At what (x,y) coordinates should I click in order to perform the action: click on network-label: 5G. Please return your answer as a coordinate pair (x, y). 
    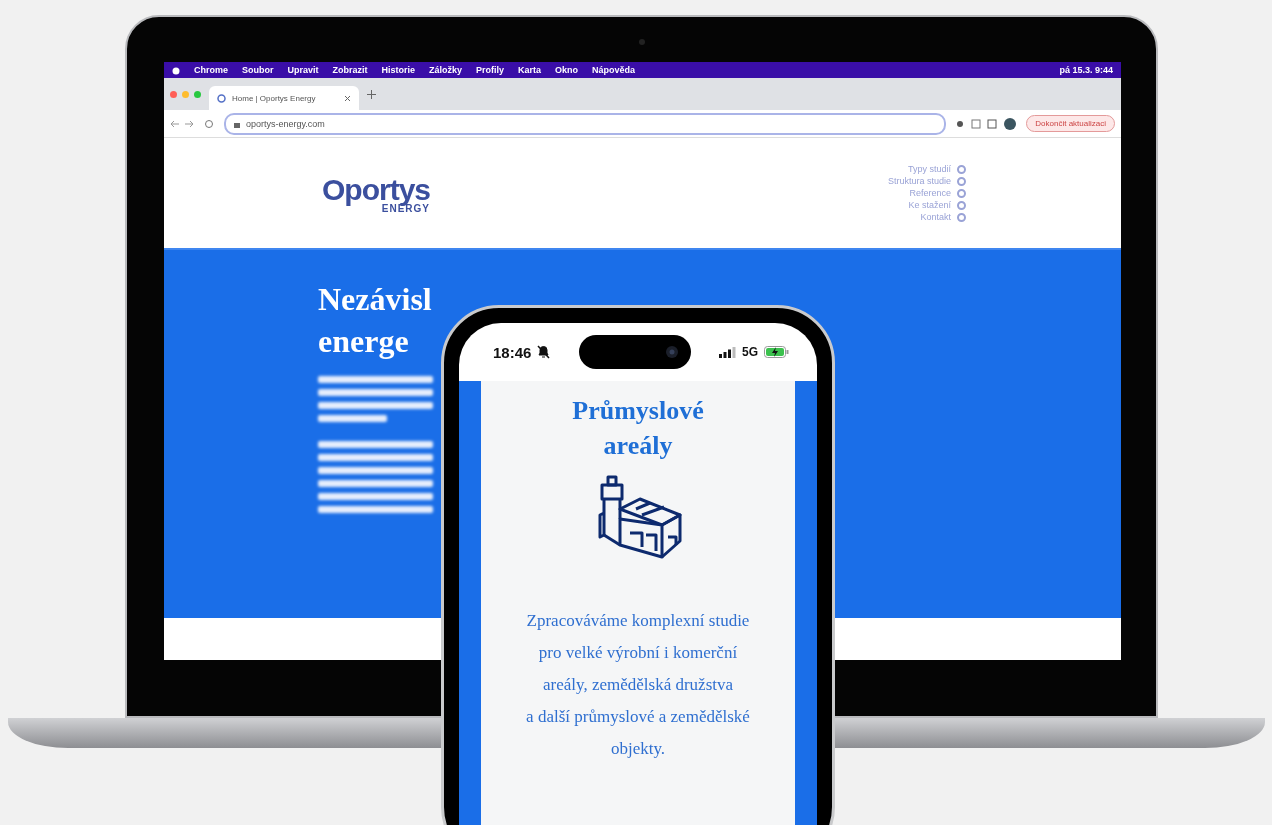
    Looking at the image, I should click on (749, 352).